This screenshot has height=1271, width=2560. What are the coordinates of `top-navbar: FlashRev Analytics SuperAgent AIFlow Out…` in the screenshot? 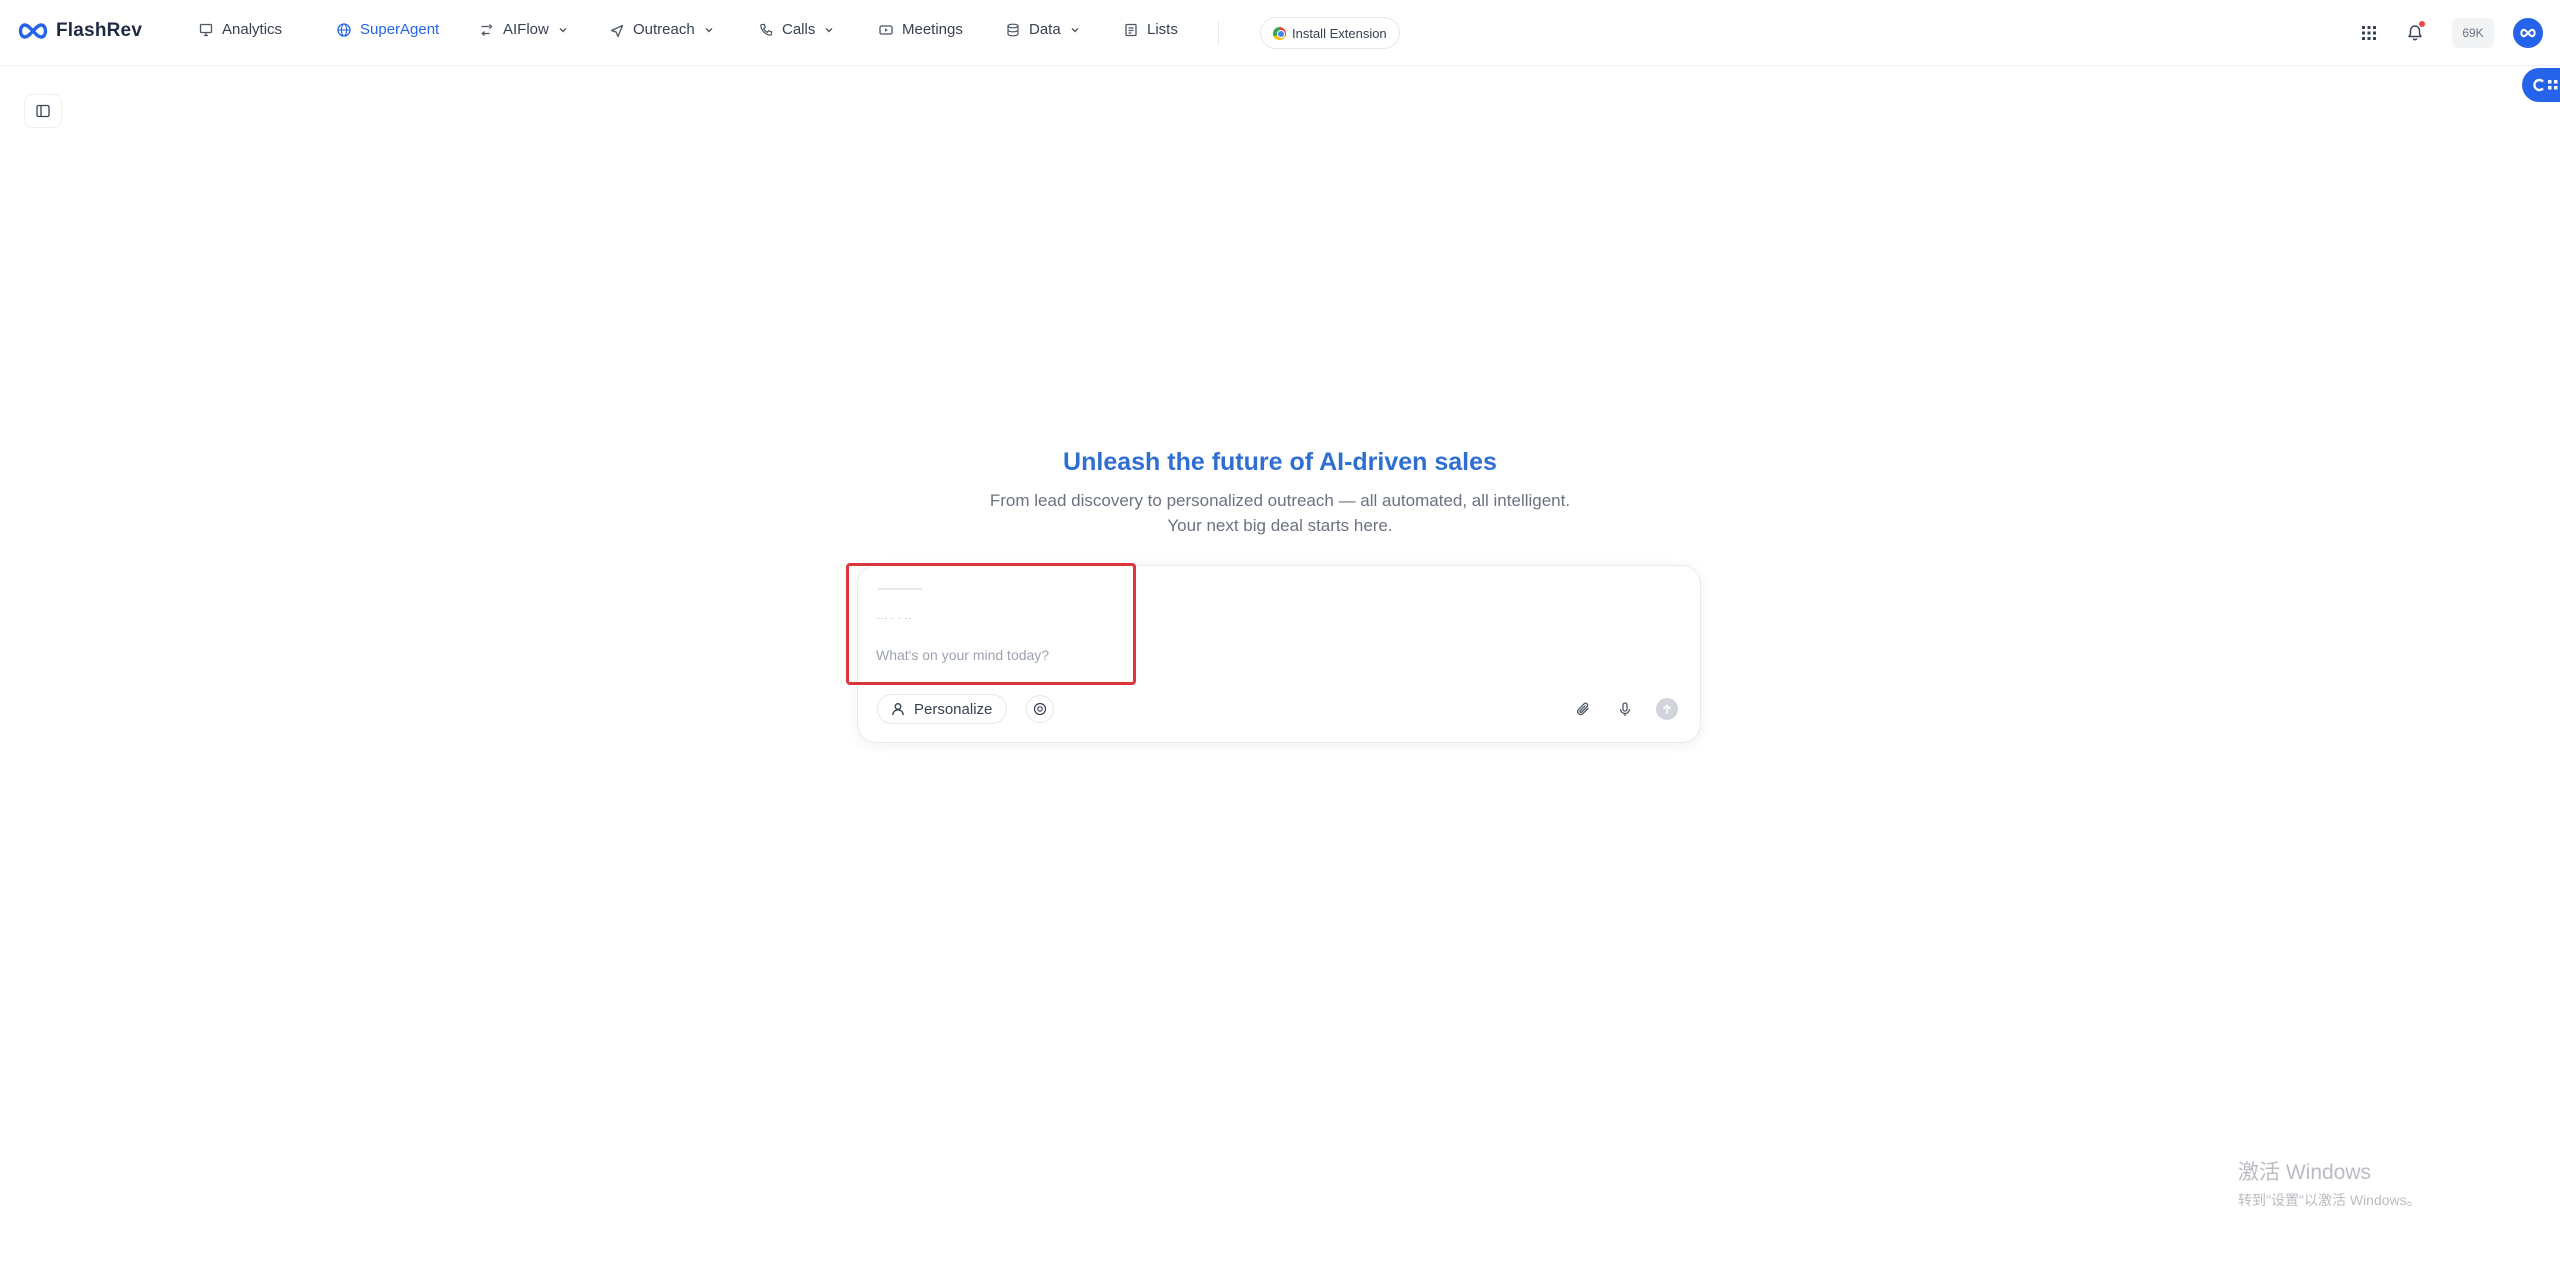 It's located at (1280, 33).